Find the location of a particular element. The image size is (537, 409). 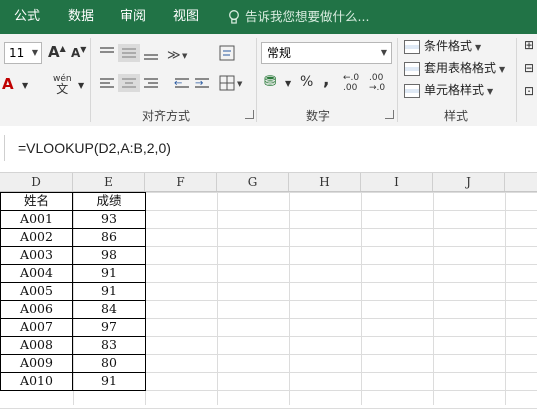

number-format-select: 常规 ▼ is located at coordinates (326, 53).